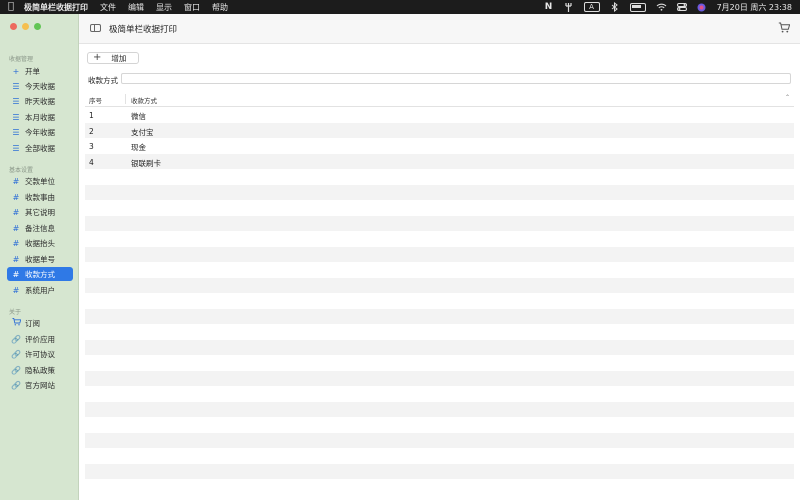 Image resolution: width=800 pixels, height=500 pixels. Describe the element at coordinates (21, 170) in the screenshot. I see `section-title-settings: 基本设置` at that location.